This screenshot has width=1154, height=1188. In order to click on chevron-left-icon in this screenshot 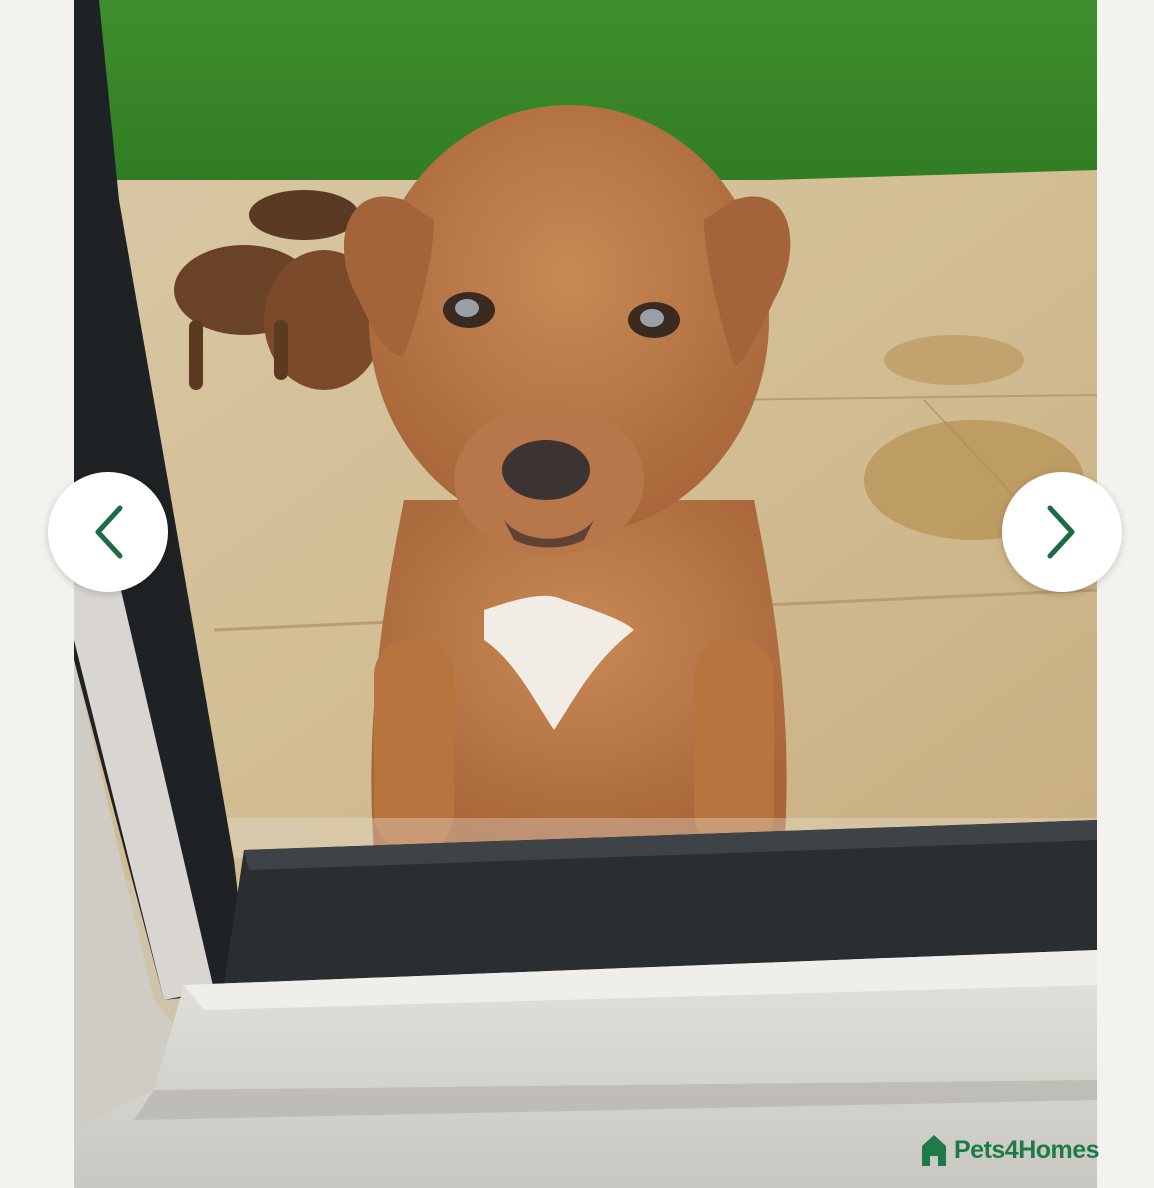, I will do `click(109, 532)`.